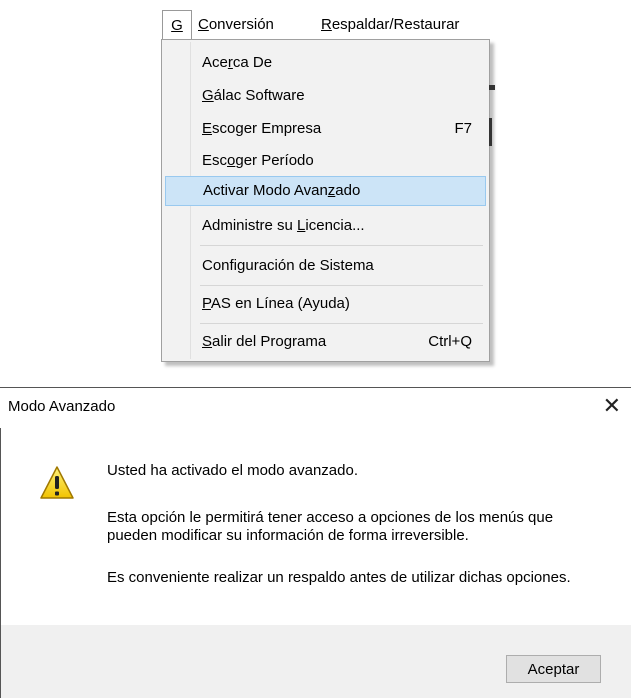 The height and width of the screenshot is (698, 631). I want to click on menu-item-label: ger Período, so click(274, 160).